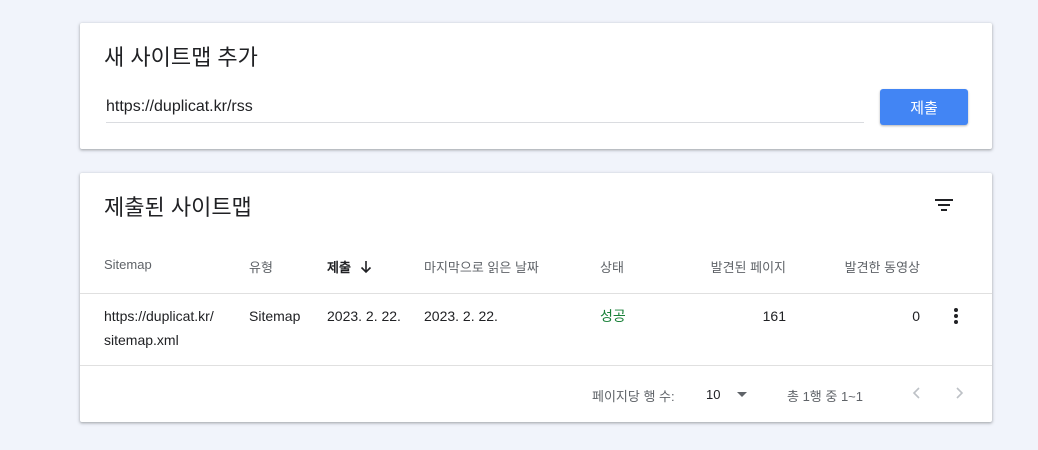 Image resolution: width=1038 pixels, height=450 pixels. I want to click on more-vert-icon, so click(956, 316).